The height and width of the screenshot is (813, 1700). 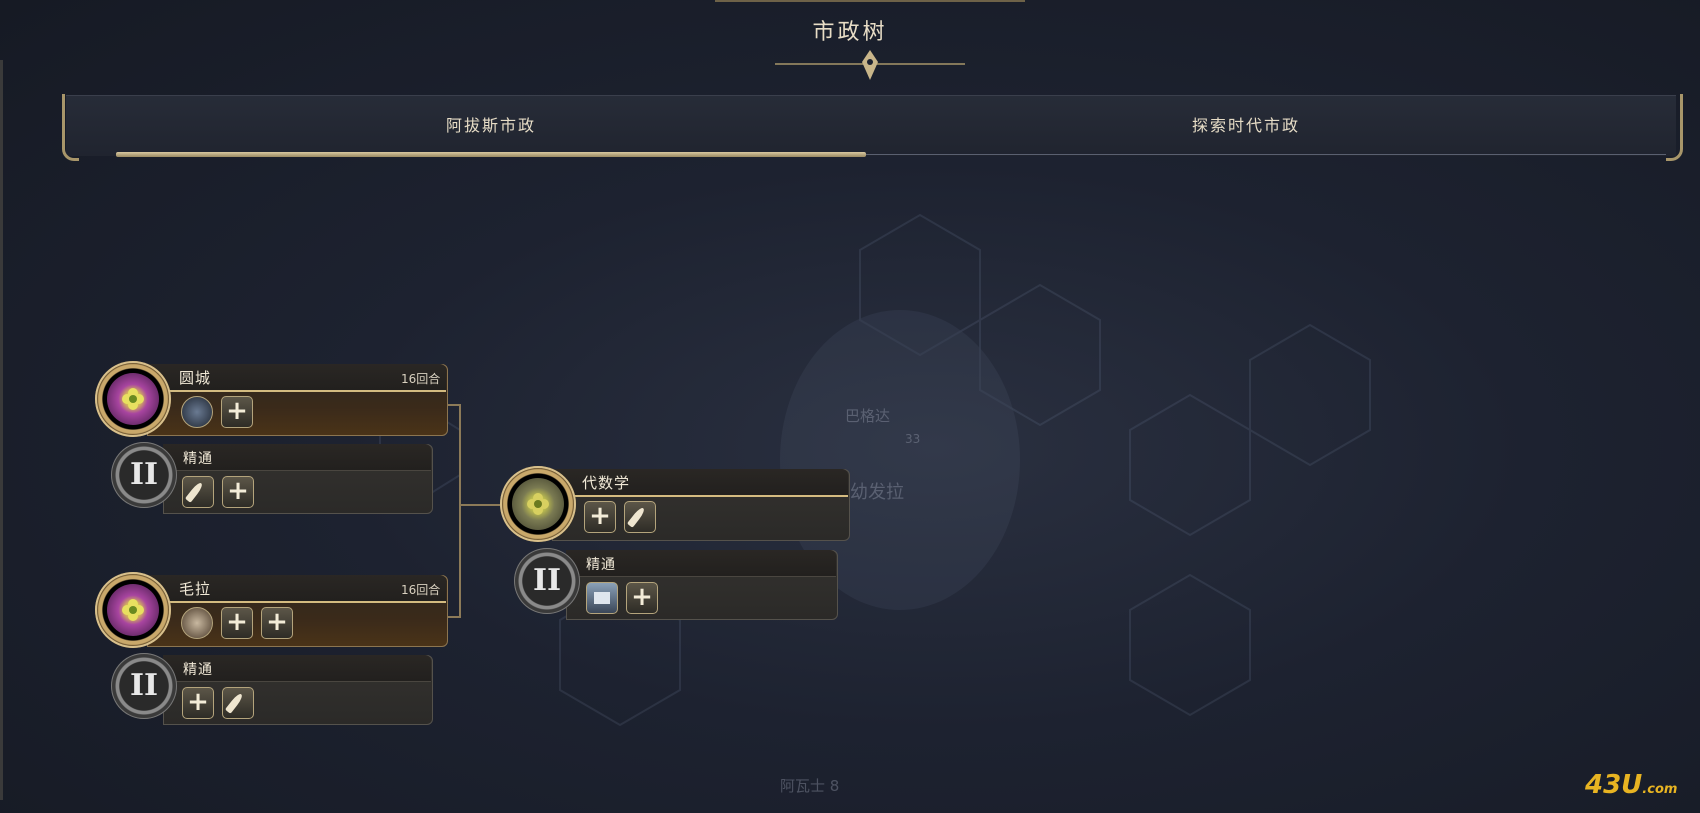 I want to click on tab-bar: 阿拔斯市政 探索时代市政, so click(x=871, y=125).